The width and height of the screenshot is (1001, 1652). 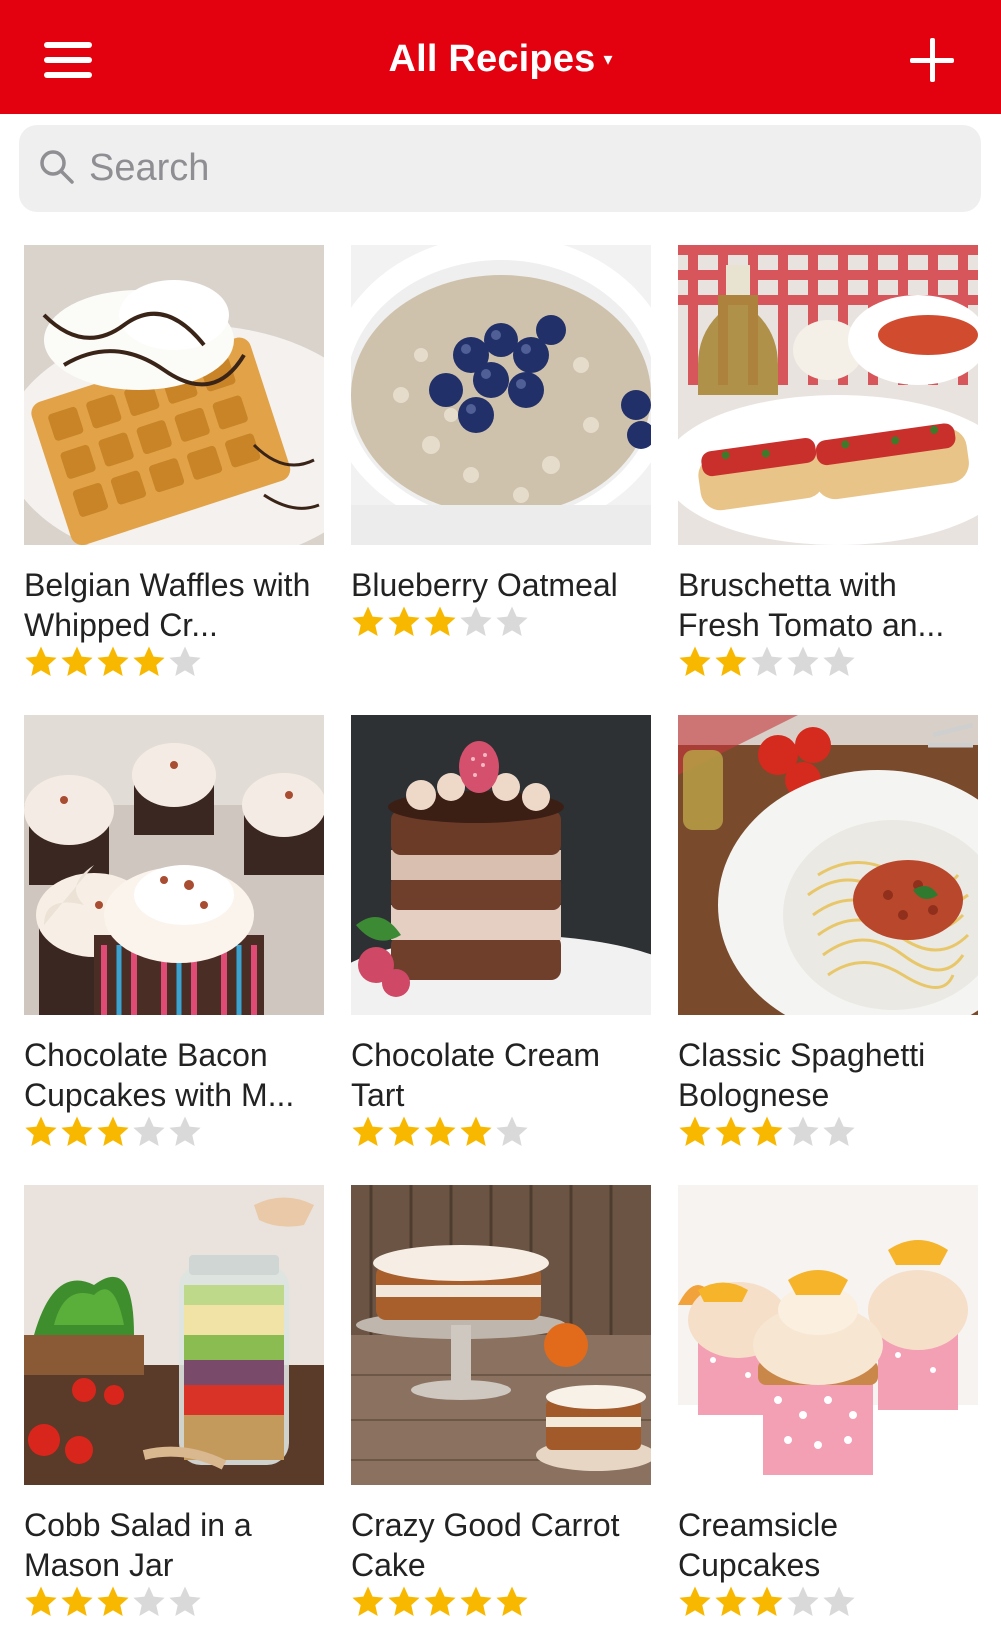 I want to click on recipe-card-spaghetti-bolognese: Classic Spaghetti Bolognese, so click(x=828, y=935).